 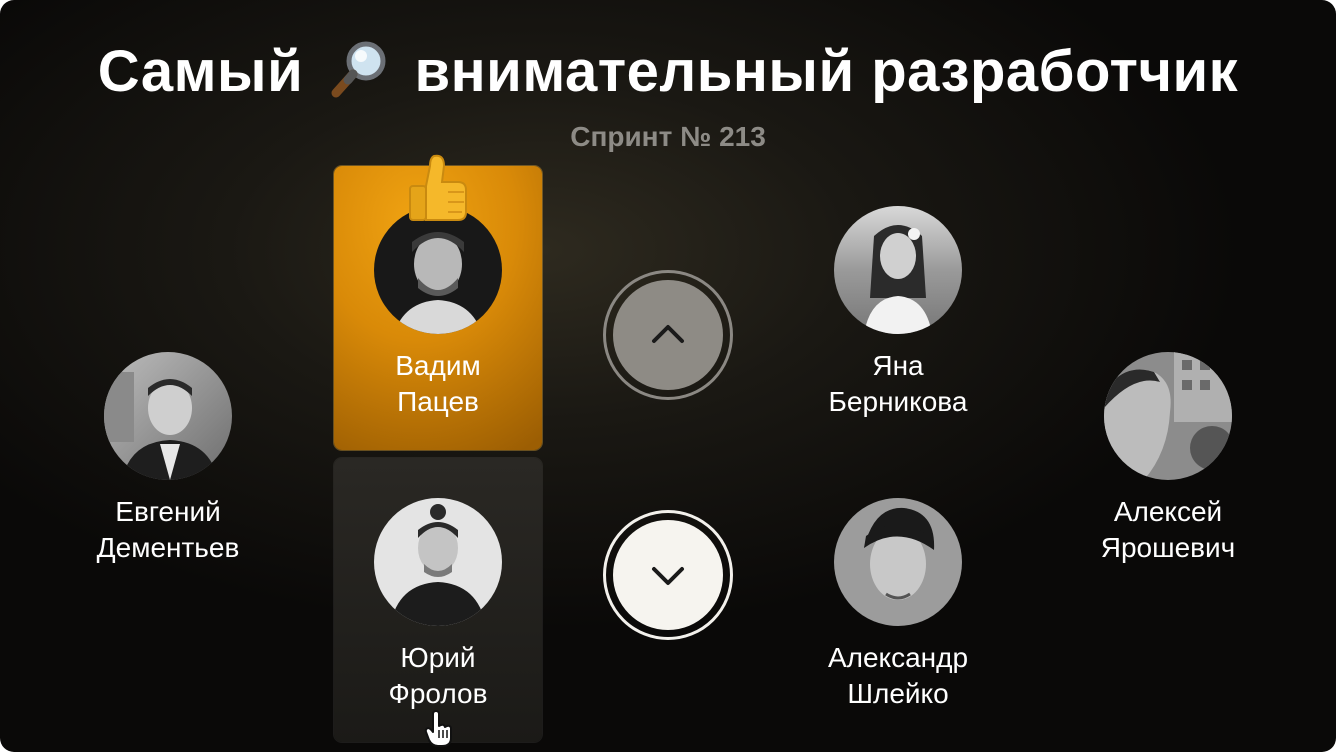 I want to click on candidate-yana: Яна Берникова, so click(x=898, y=313).